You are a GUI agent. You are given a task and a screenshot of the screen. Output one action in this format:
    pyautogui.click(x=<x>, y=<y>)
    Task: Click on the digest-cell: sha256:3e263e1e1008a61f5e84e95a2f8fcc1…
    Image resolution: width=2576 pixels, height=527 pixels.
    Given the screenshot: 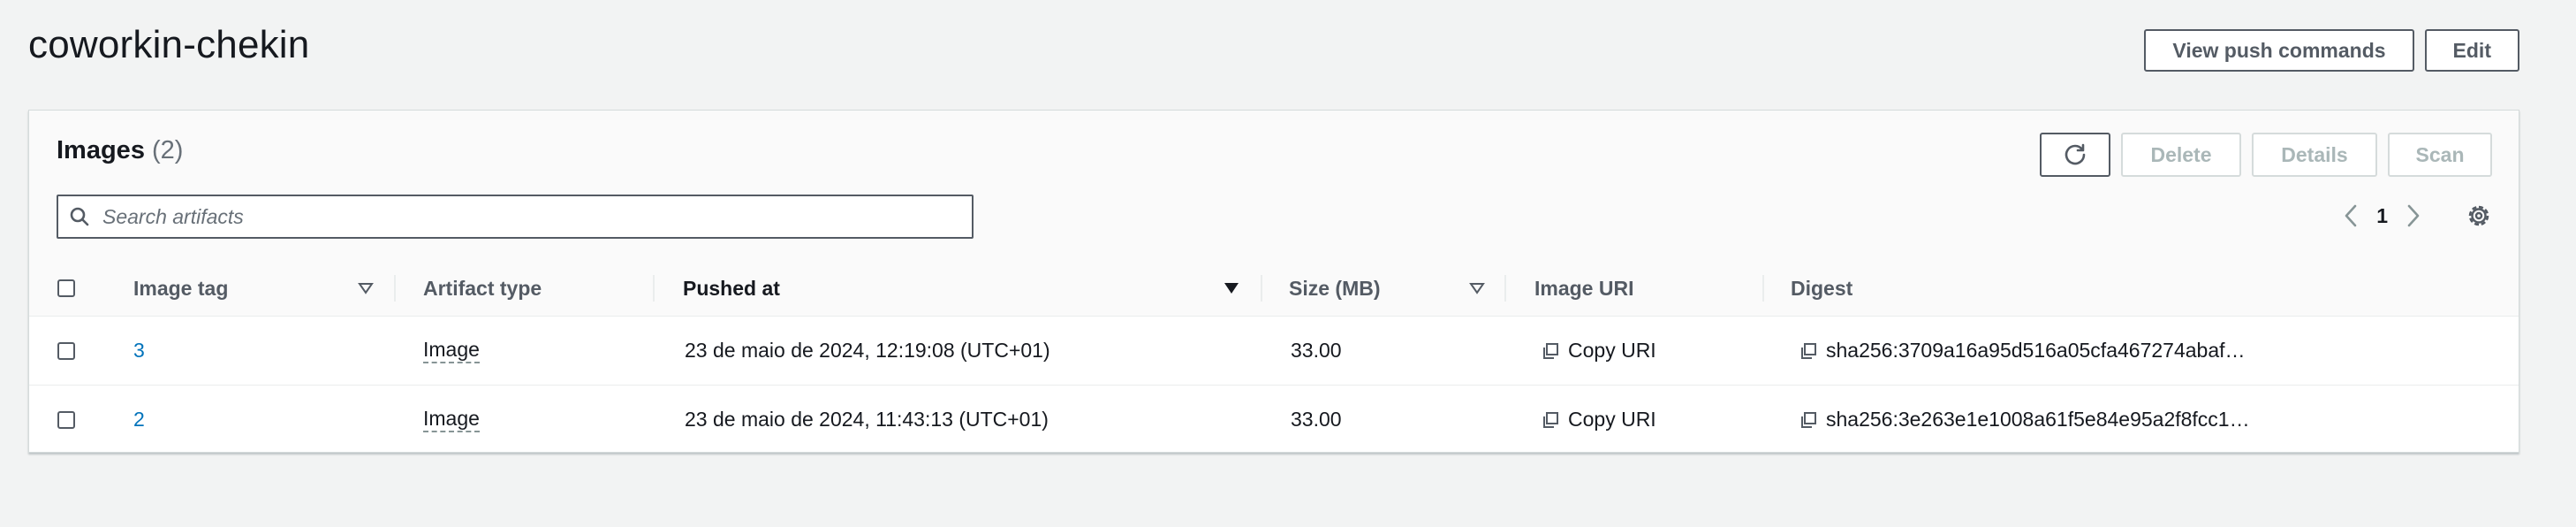 What is the action you would take?
    pyautogui.click(x=2025, y=420)
    